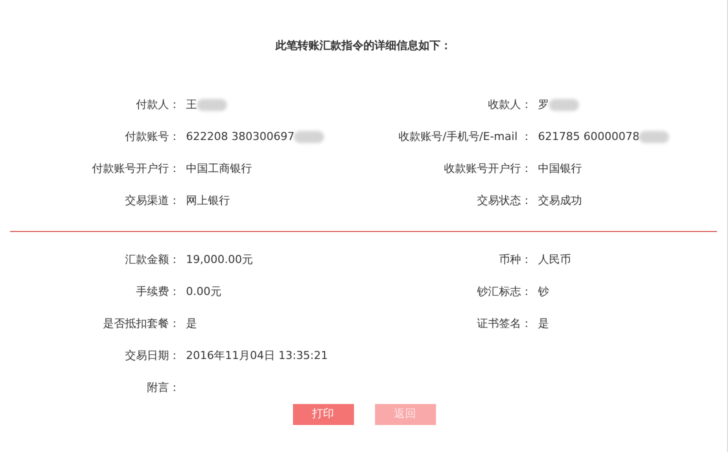  Describe the element at coordinates (504, 292) in the screenshot. I see `field-label: 钞汇标志：` at that location.